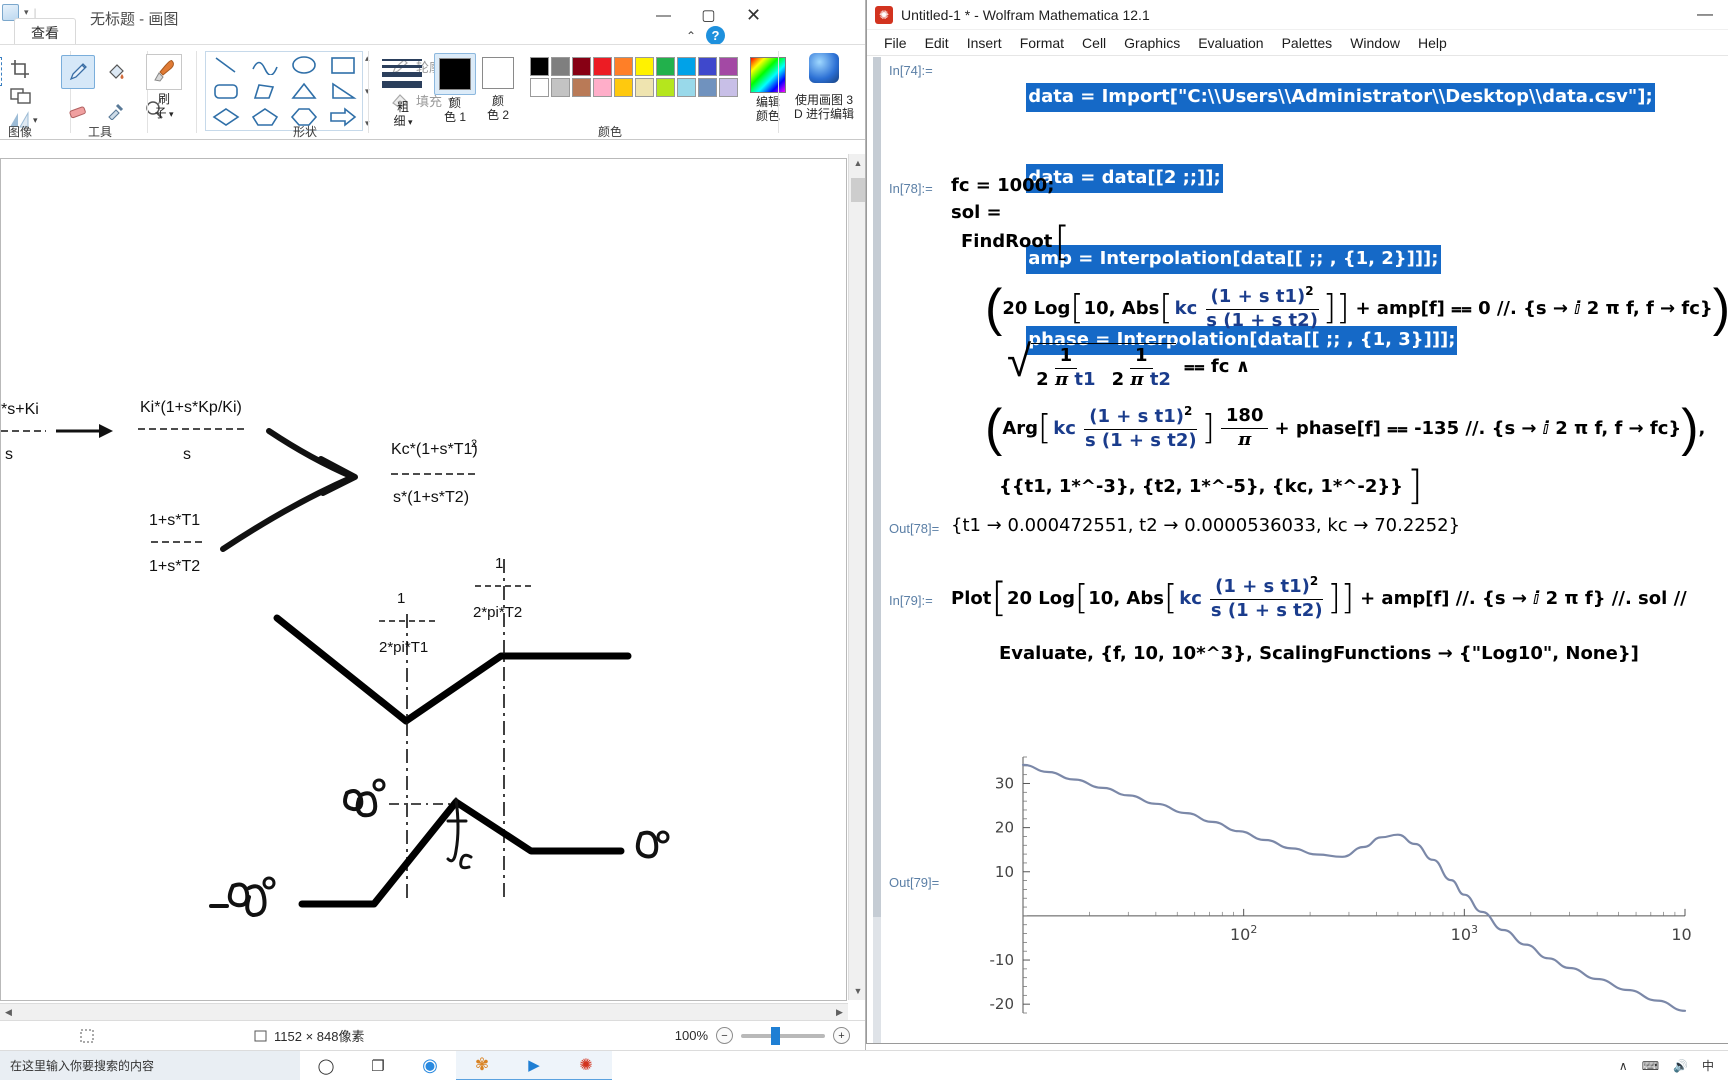 The height and width of the screenshot is (1080, 1728). I want to click on system-tray: ∧ ⌨ 🔊 中, so click(1673, 1065).